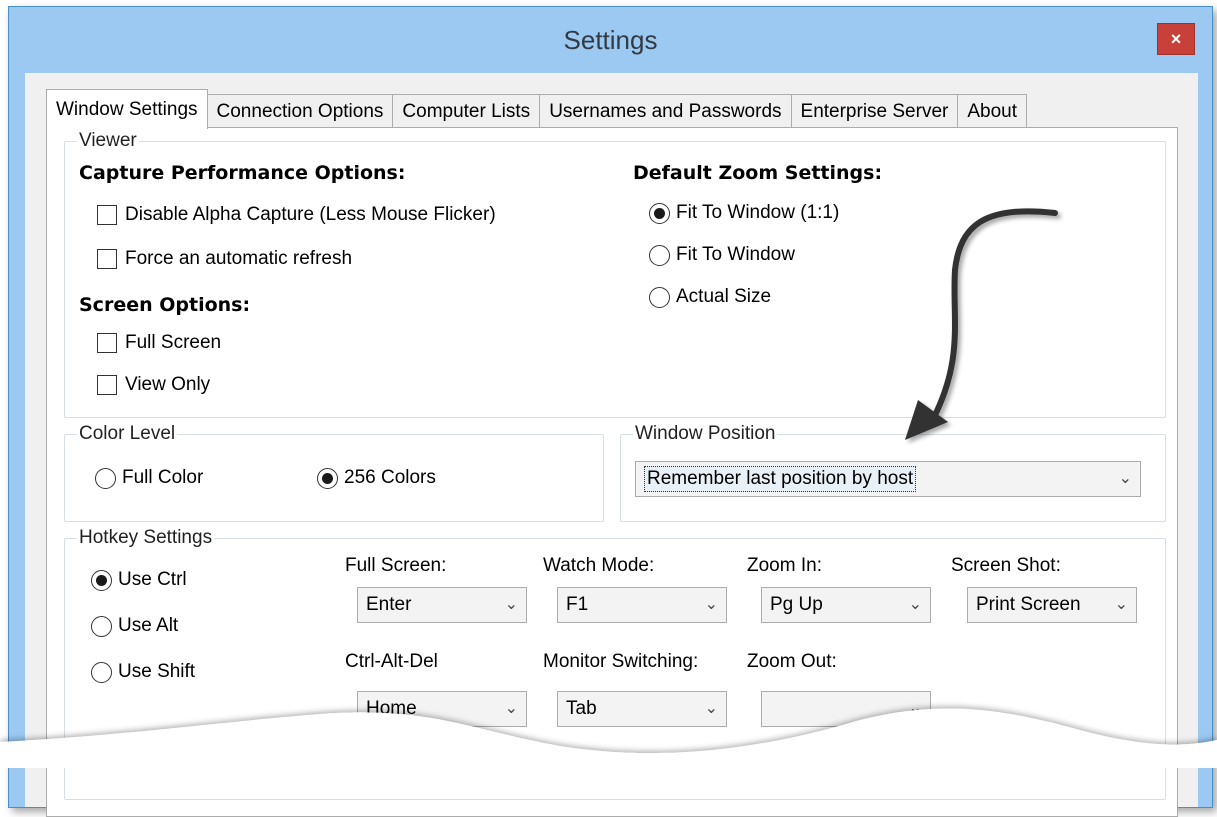 This screenshot has height=817, width=1217. Describe the element at coordinates (621, 661) in the screenshot. I see `monitor-switching-label: Monitor Switching:` at that location.